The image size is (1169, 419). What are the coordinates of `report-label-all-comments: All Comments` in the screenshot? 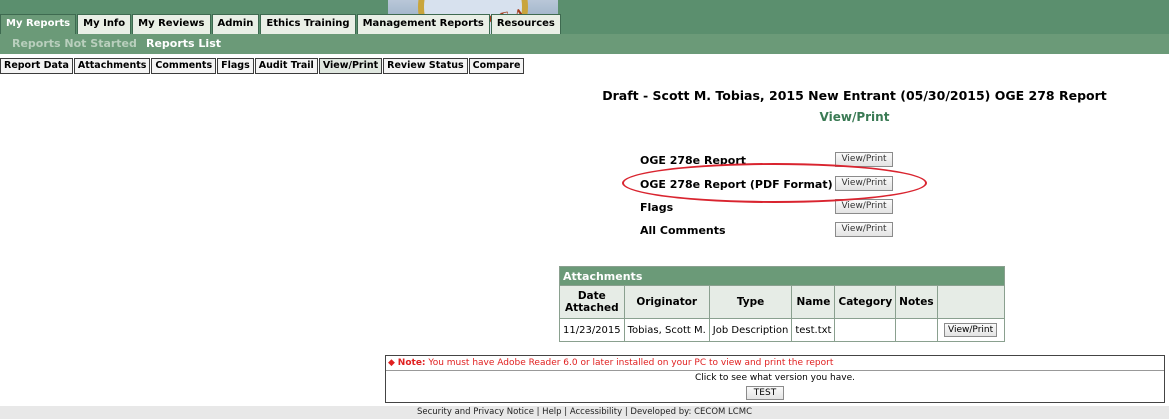 It's located at (683, 230).